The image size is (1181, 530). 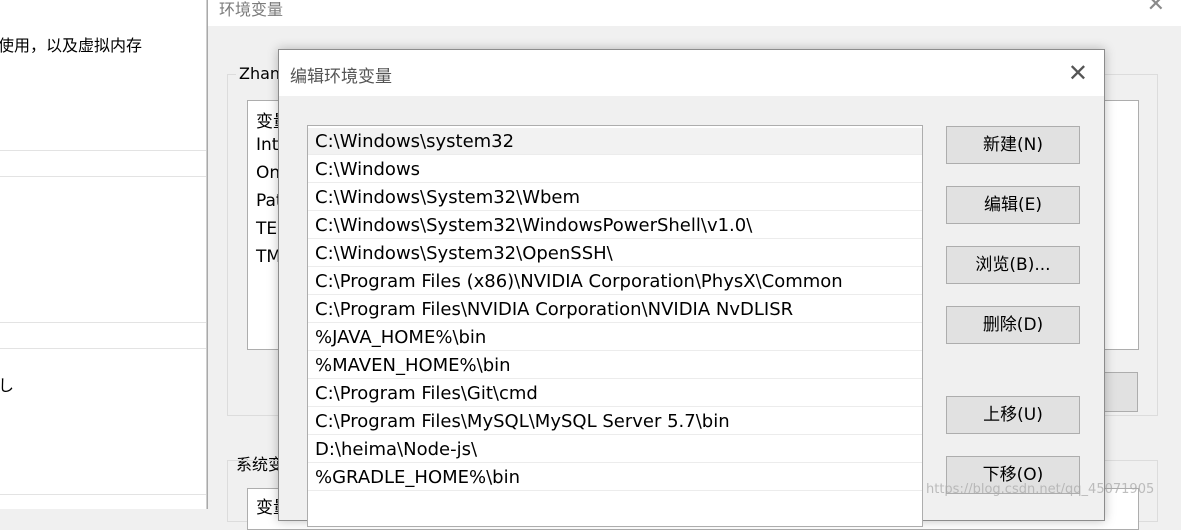 What do you see at coordinates (1040, 489) in the screenshot?
I see `watermark-text: https://blog.csdn.net/qq_45071905` at bounding box center [1040, 489].